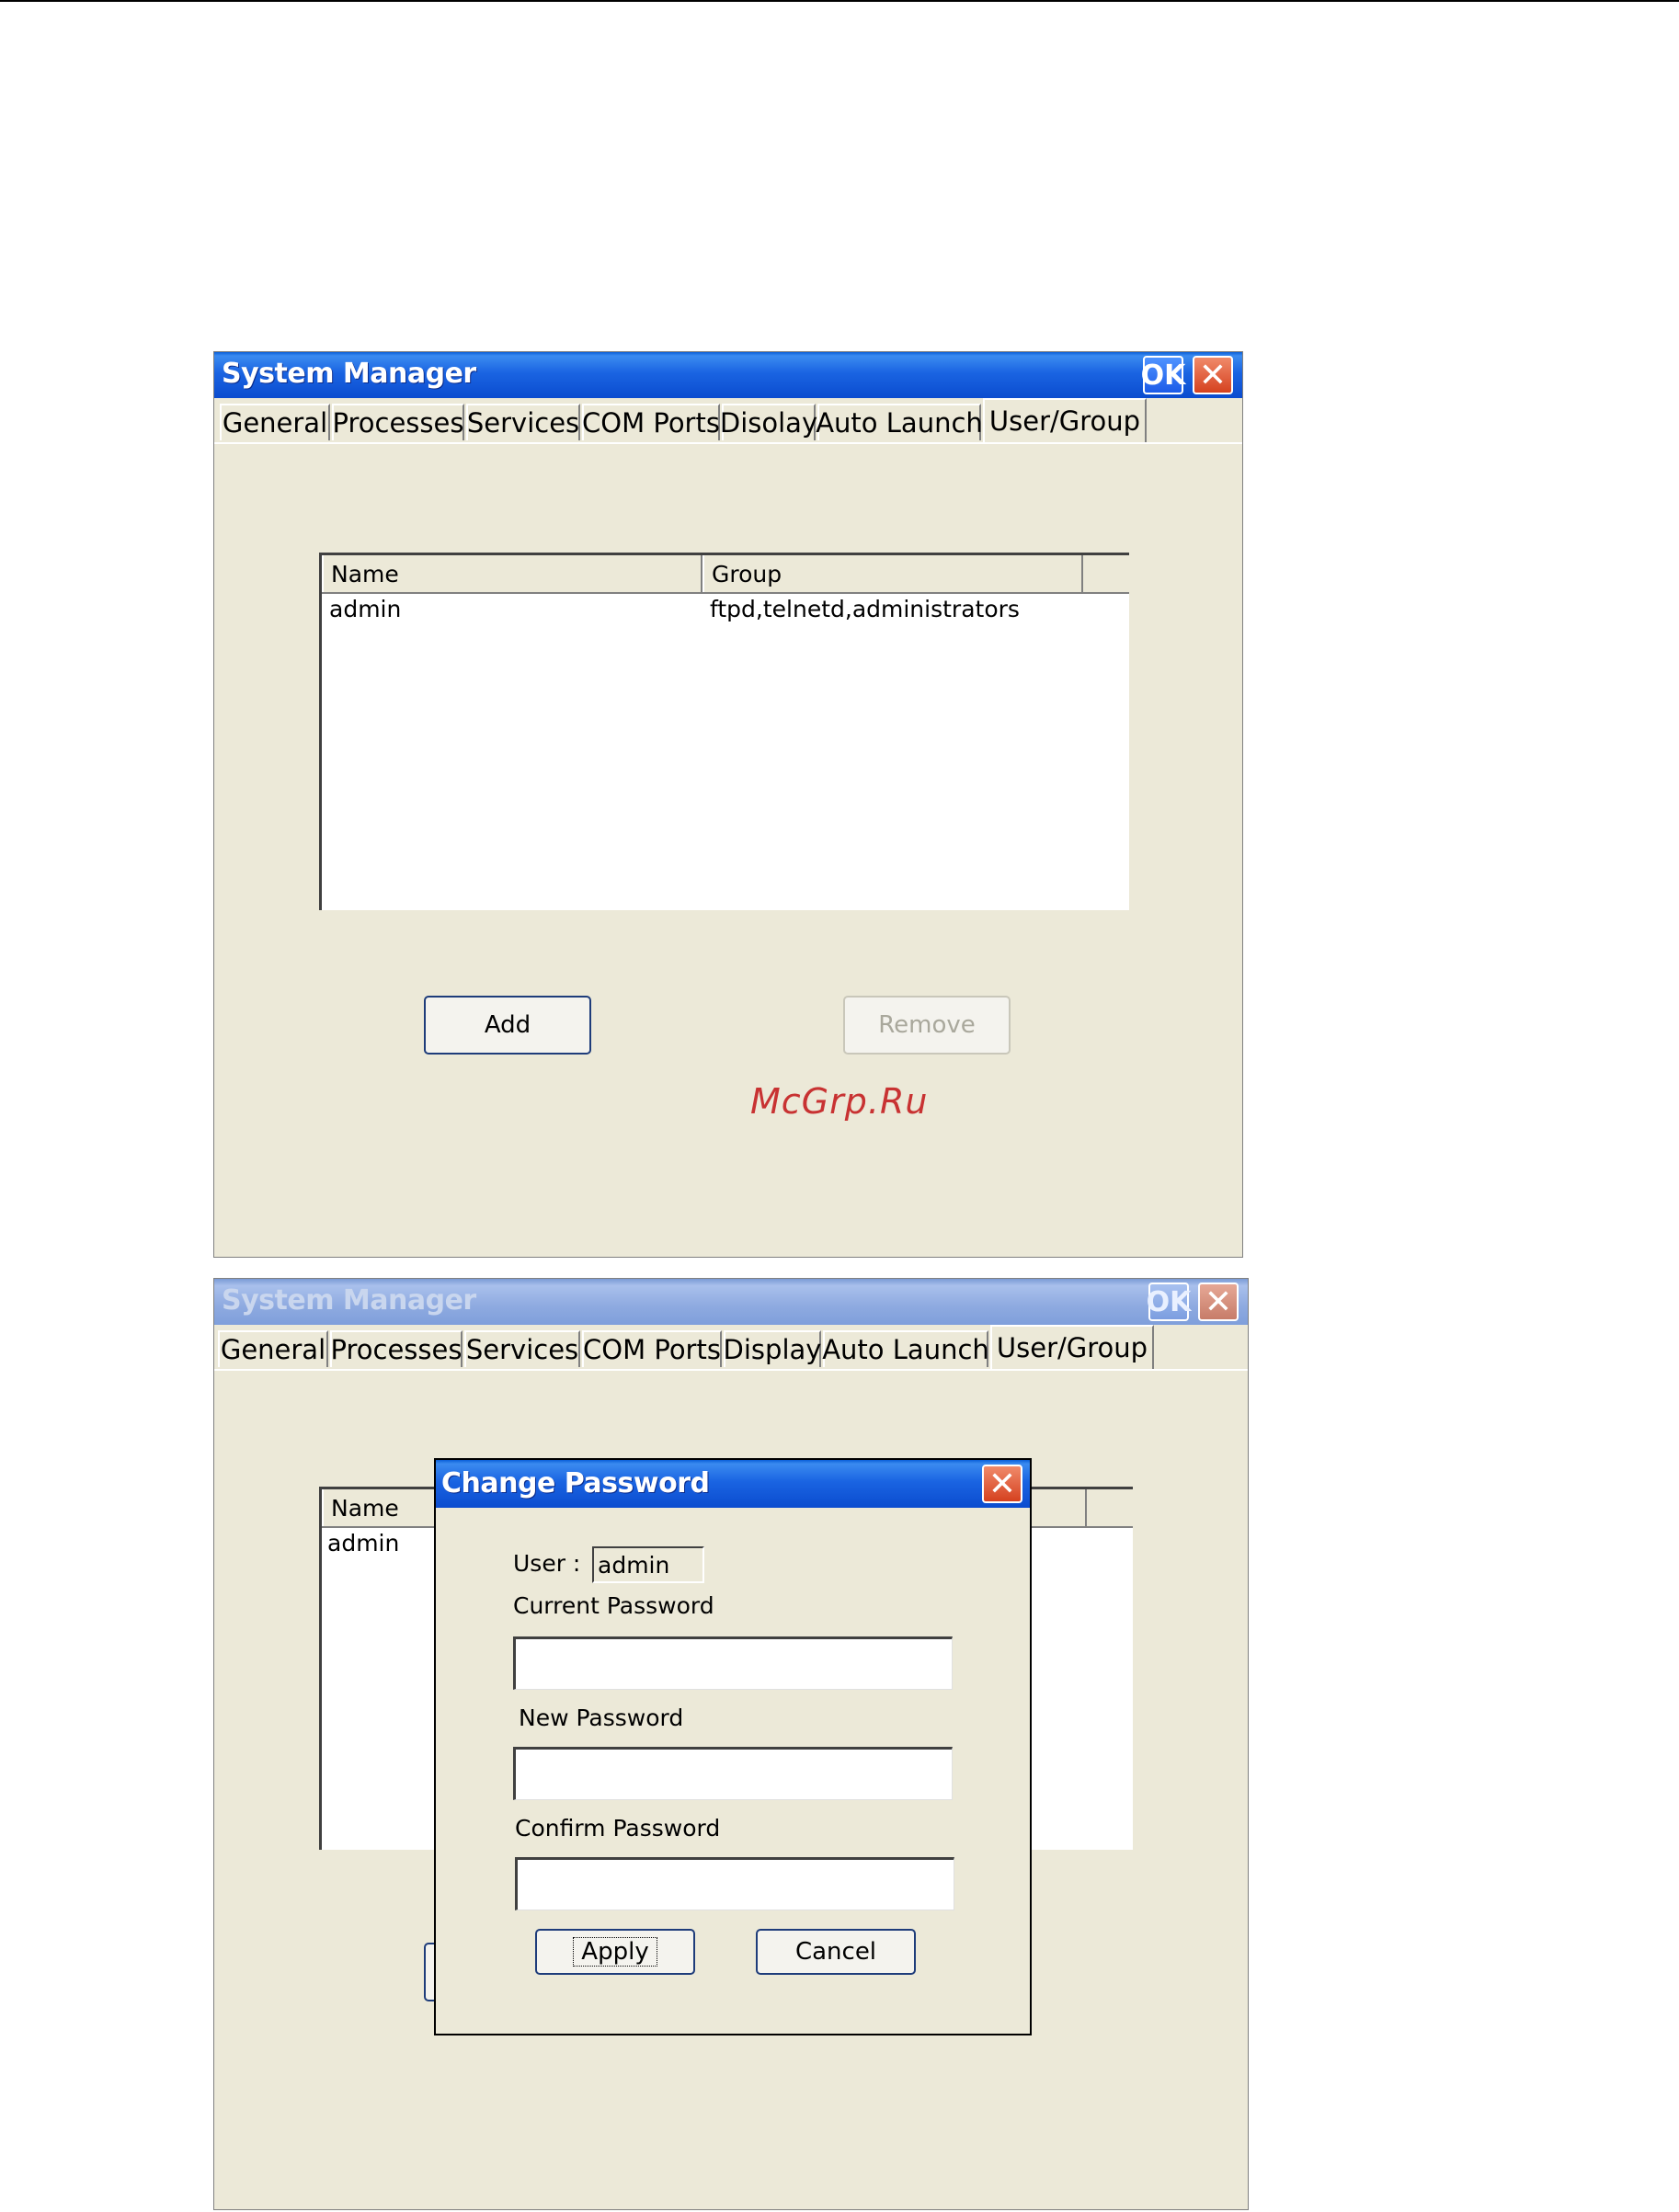  I want to click on list-row: admin ftpd,telnetd,administrators, so click(725, 610).